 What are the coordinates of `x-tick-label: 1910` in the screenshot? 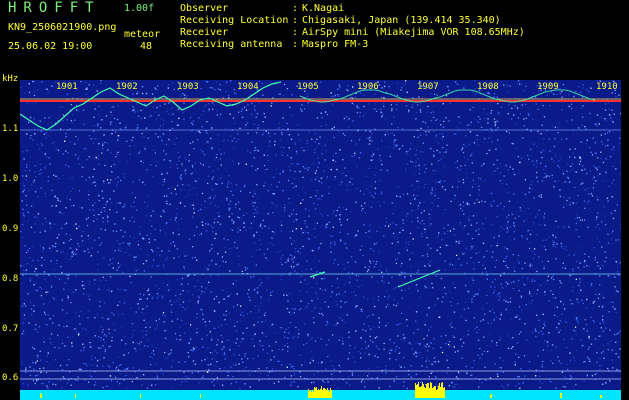 It's located at (607, 87).